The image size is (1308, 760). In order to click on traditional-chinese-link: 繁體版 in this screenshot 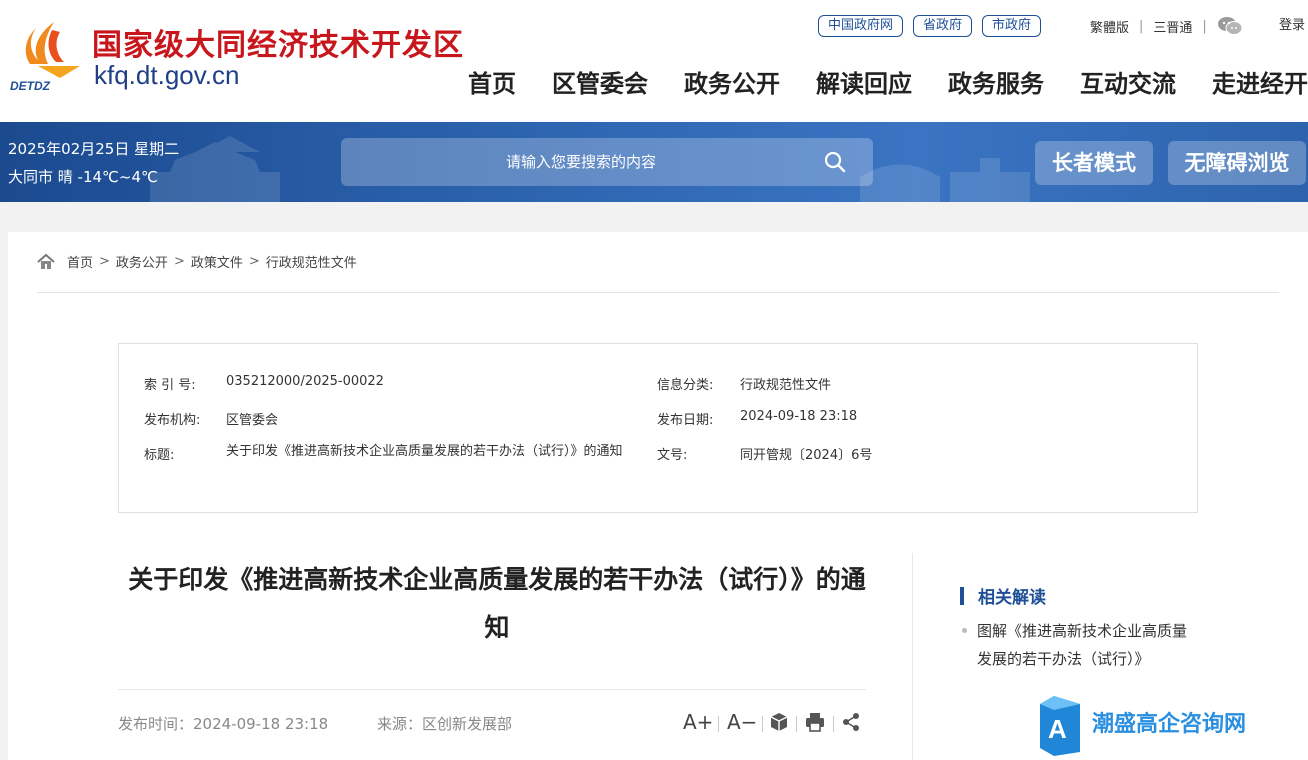, I will do `click(1109, 26)`.